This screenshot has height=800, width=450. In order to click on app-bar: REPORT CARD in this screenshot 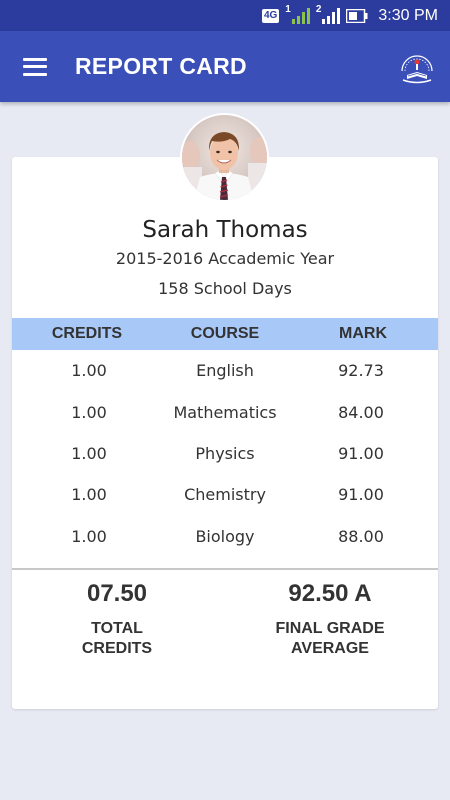, I will do `click(225, 66)`.